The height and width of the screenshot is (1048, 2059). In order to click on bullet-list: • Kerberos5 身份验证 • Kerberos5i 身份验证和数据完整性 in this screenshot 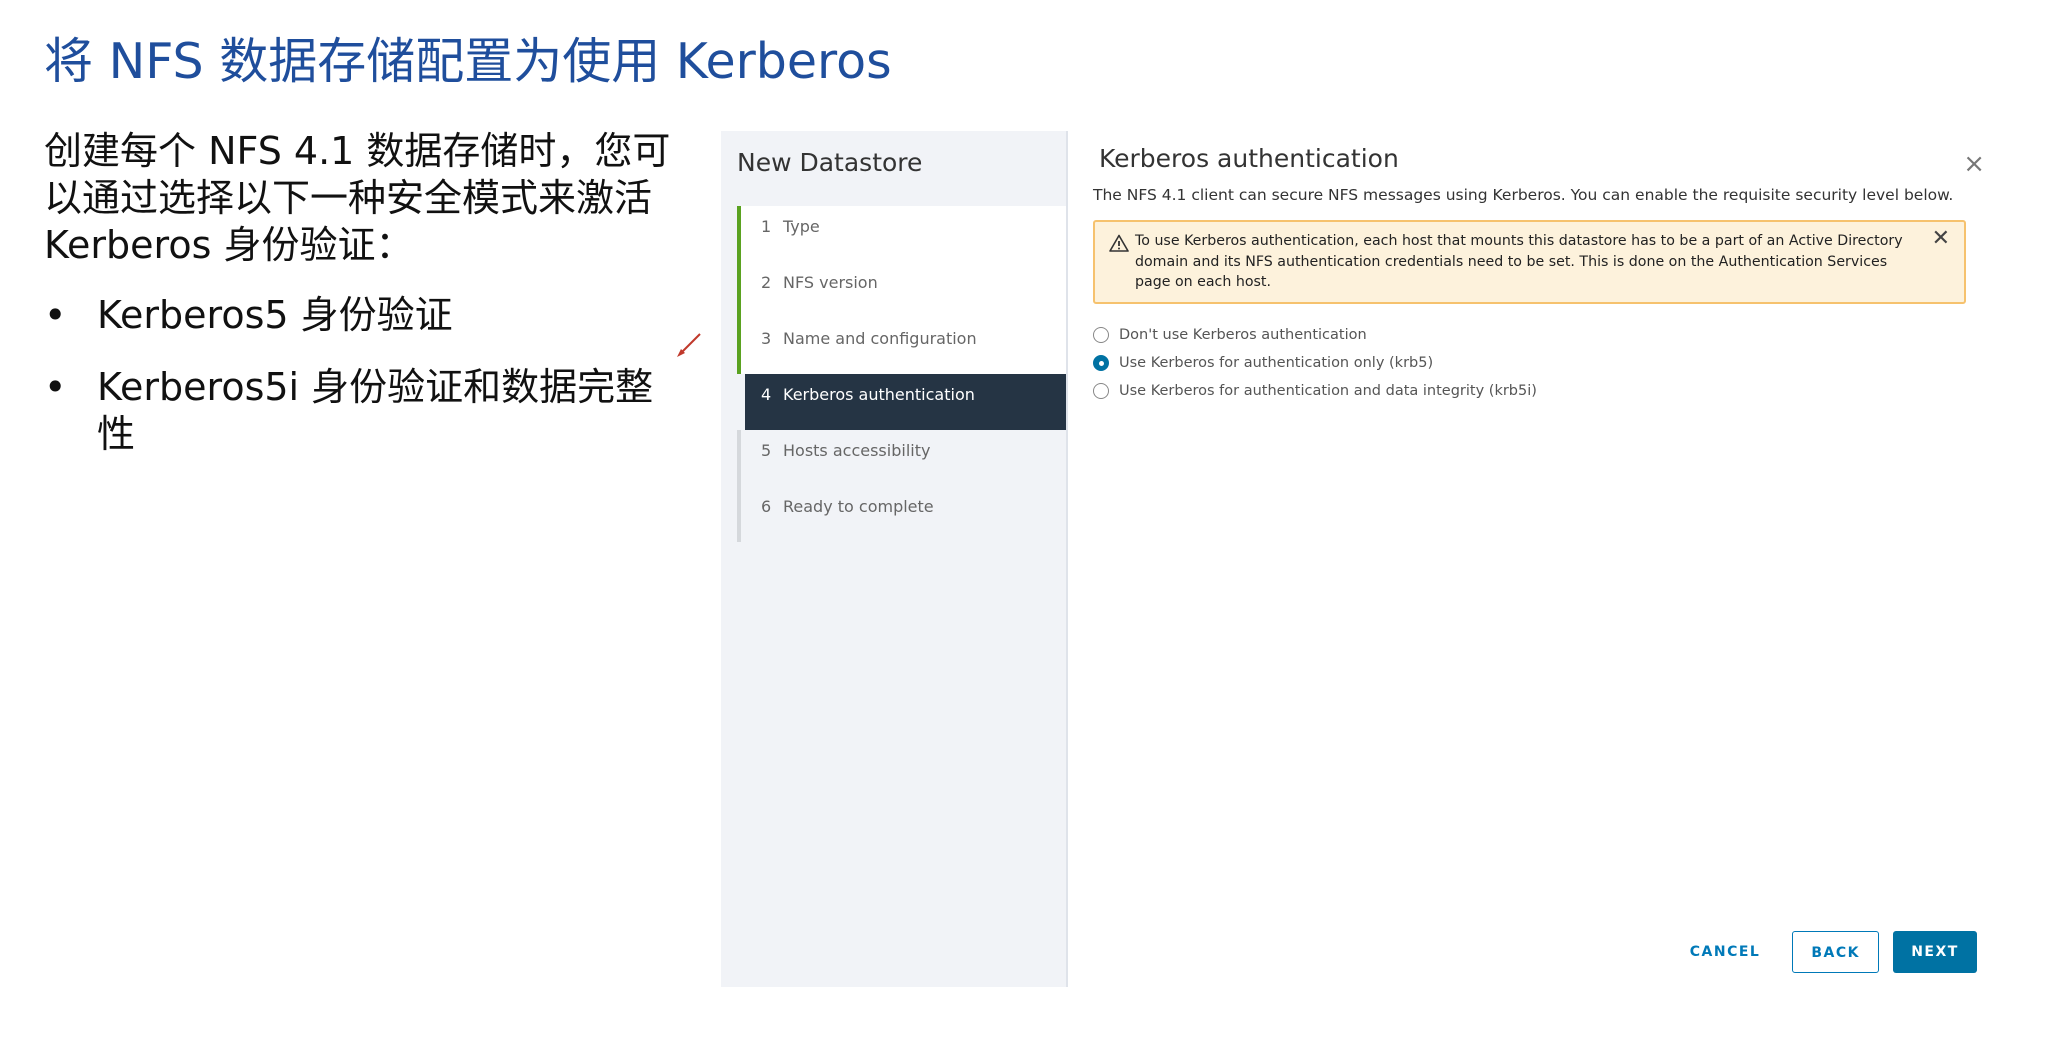, I will do `click(364, 387)`.